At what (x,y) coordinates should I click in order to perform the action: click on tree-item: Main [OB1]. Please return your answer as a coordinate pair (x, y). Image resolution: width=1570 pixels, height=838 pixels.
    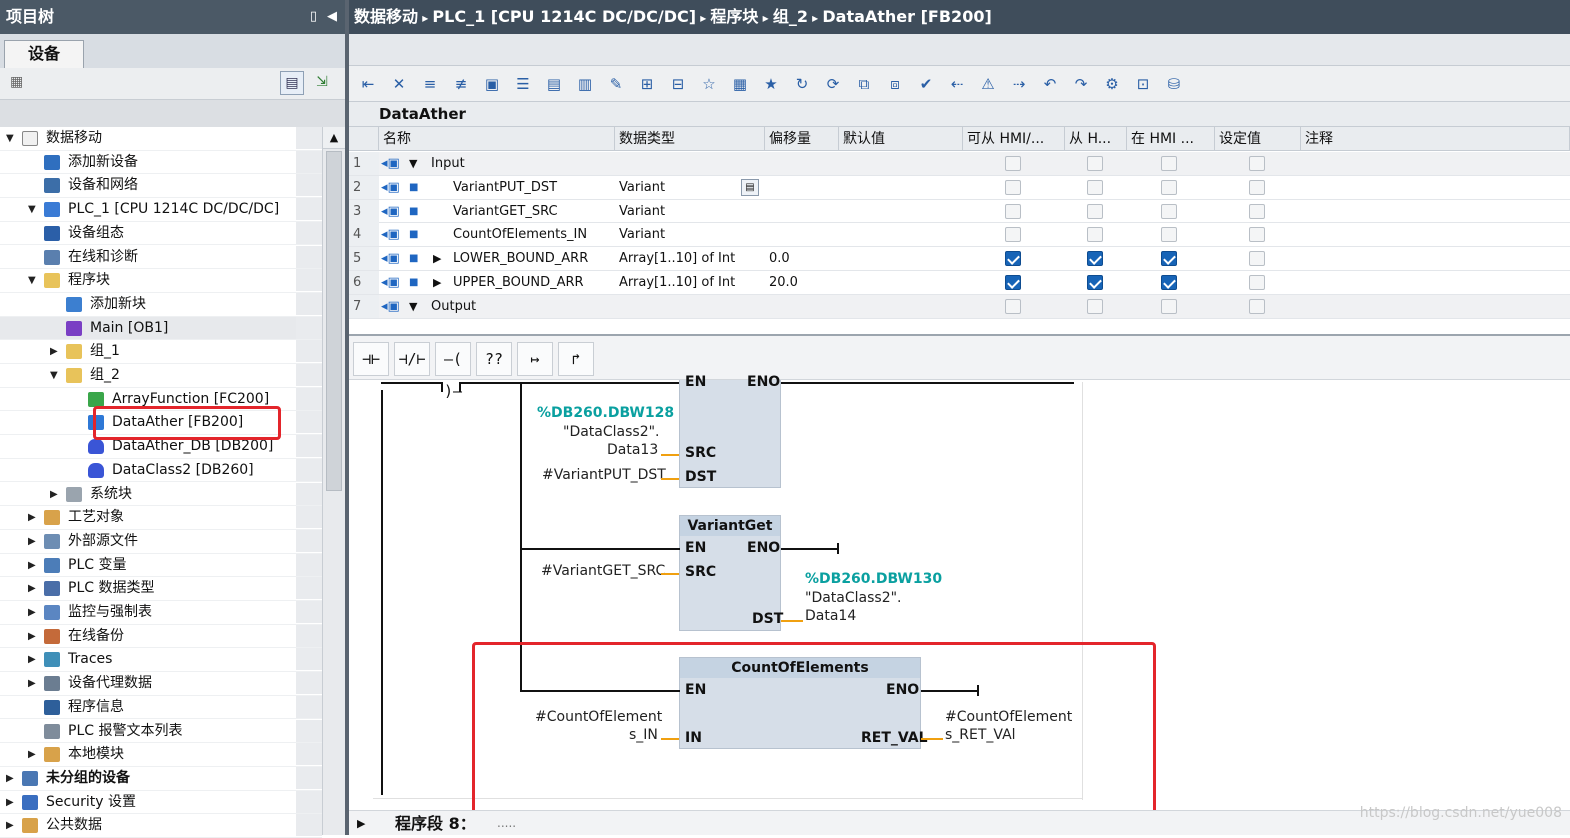
    Looking at the image, I should click on (161, 328).